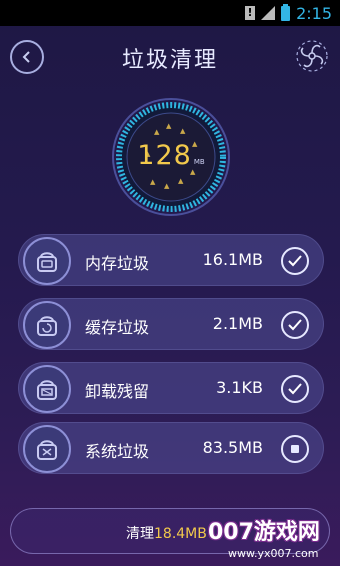 The height and width of the screenshot is (566, 340). I want to click on android-cache-icon, so click(47, 325).